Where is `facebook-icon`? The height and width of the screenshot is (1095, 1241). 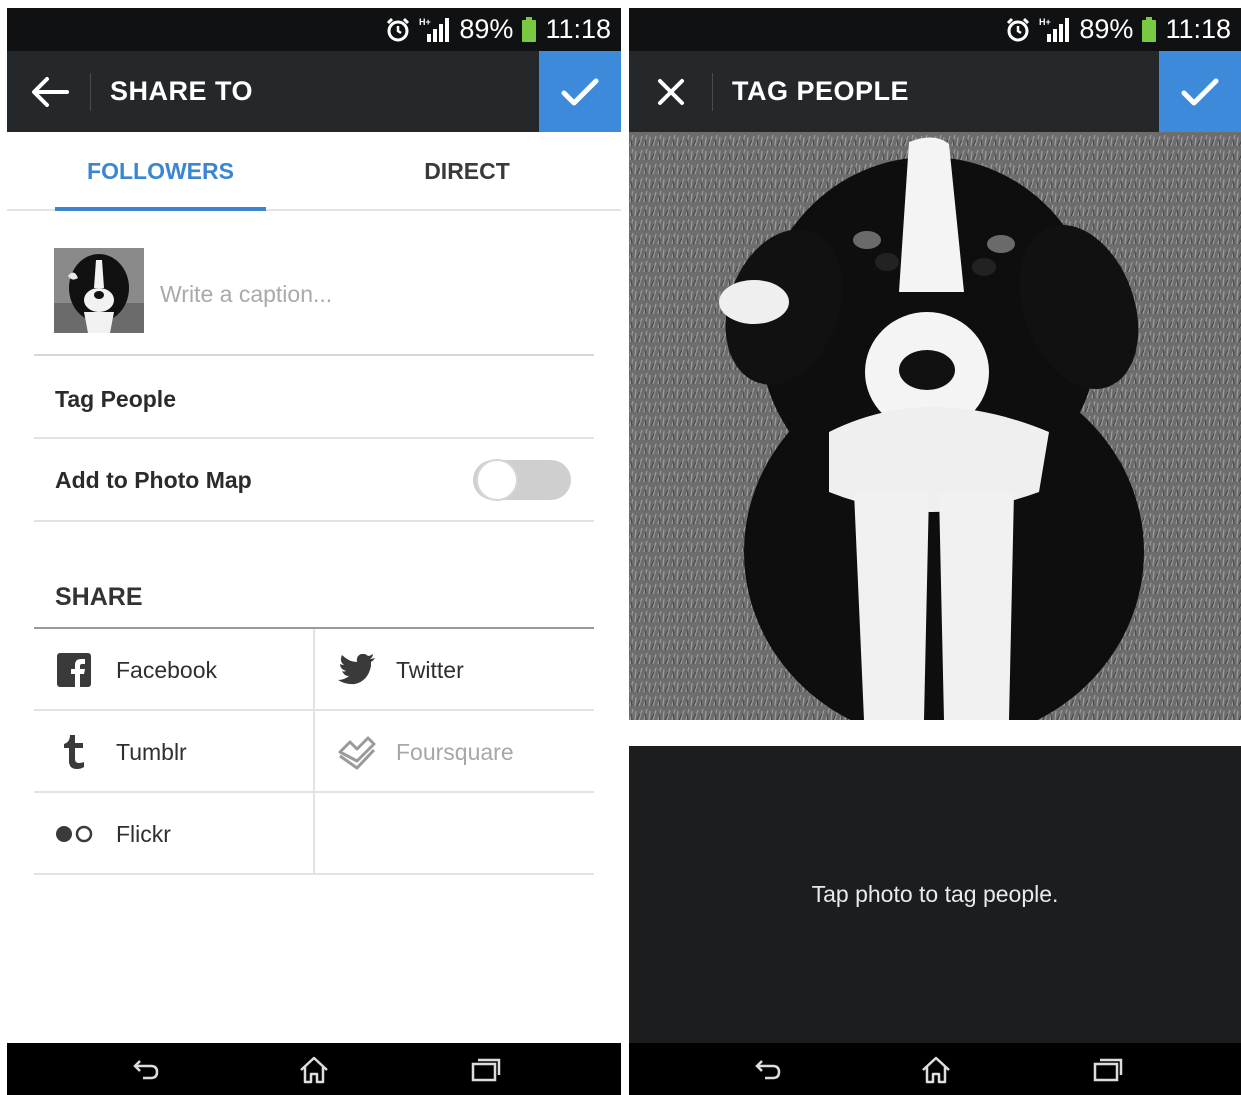
facebook-icon is located at coordinates (74, 670).